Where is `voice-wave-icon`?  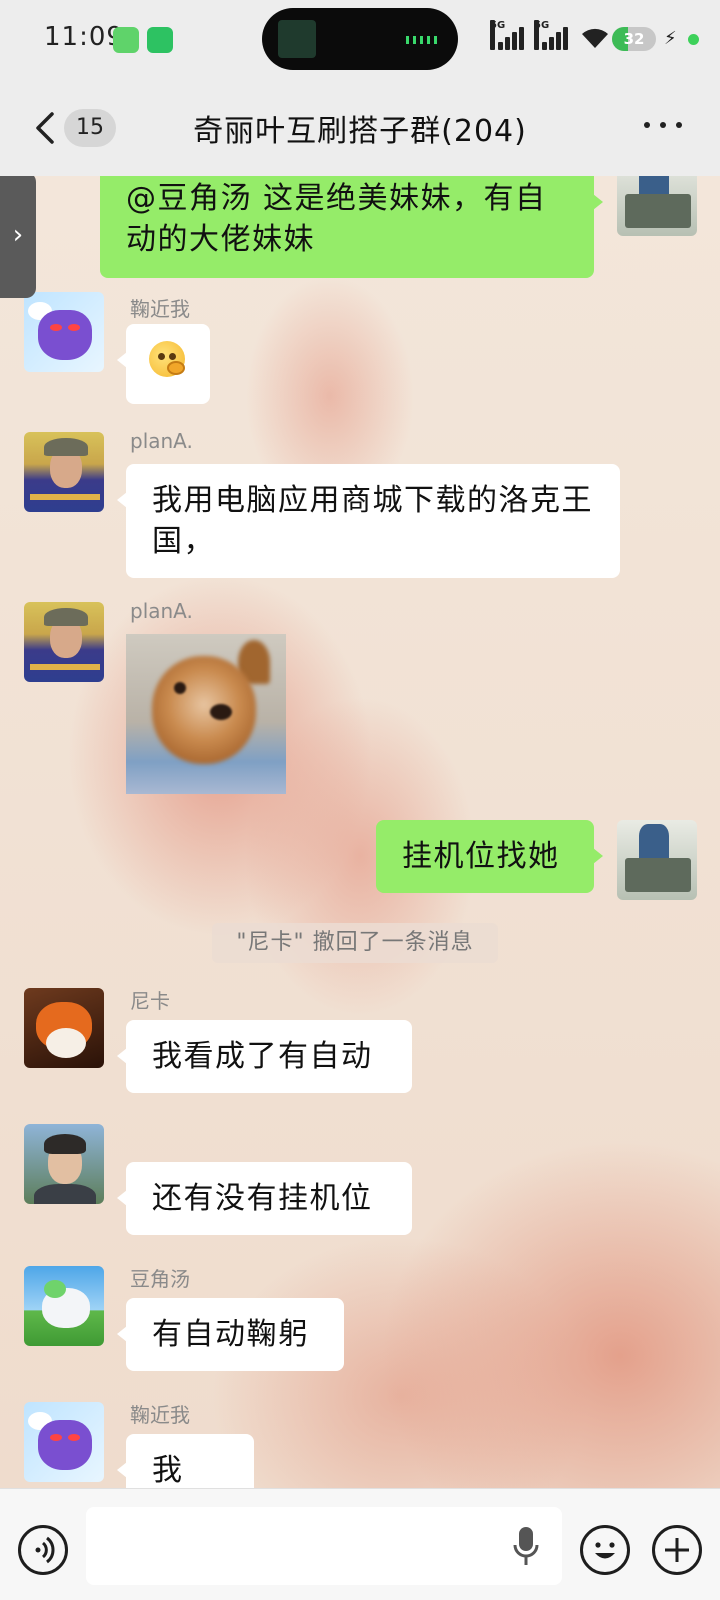
voice-wave-icon is located at coordinates (45, 1550).